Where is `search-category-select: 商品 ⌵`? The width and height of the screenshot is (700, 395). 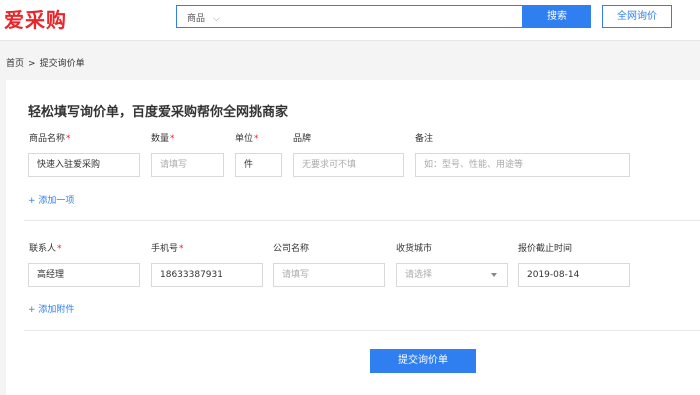
search-category-select: 商品 ⌵ is located at coordinates (203, 17).